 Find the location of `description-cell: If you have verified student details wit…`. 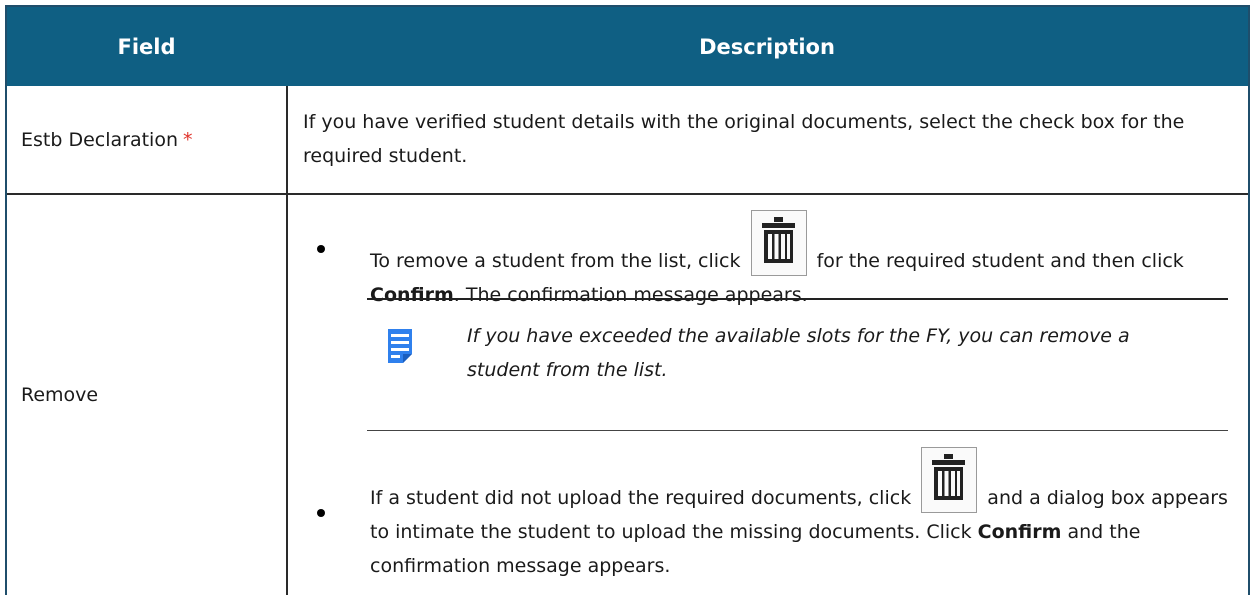

description-cell: If you have verified student details wit… is located at coordinates (768, 139).